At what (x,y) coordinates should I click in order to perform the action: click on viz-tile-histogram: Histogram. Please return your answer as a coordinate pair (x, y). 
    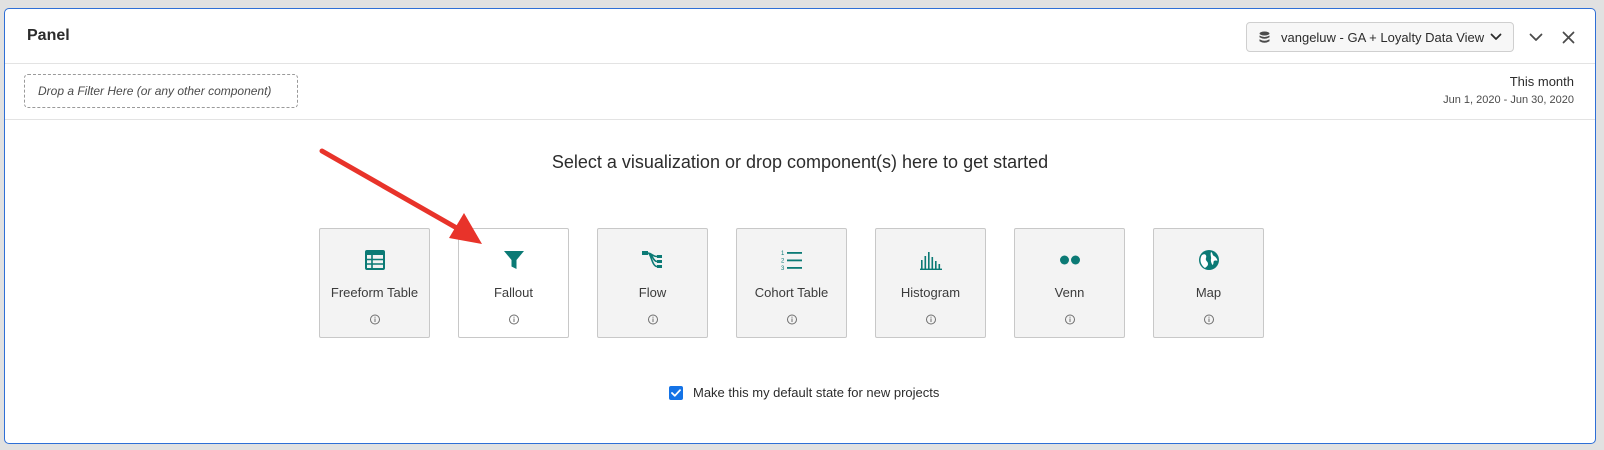
    Looking at the image, I should click on (930, 283).